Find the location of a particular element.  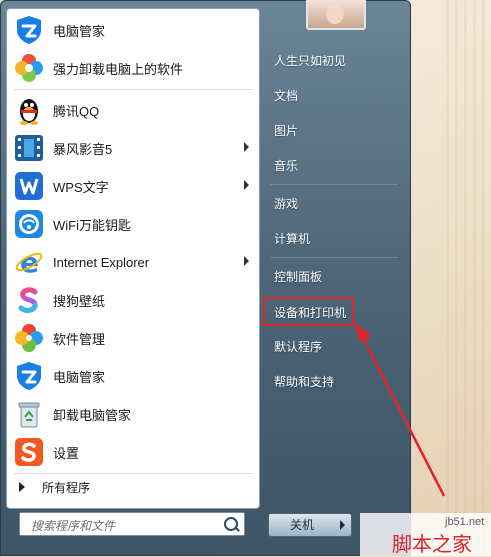

program-label: 卸载电脑管家 is located at coordinates (92, 415).